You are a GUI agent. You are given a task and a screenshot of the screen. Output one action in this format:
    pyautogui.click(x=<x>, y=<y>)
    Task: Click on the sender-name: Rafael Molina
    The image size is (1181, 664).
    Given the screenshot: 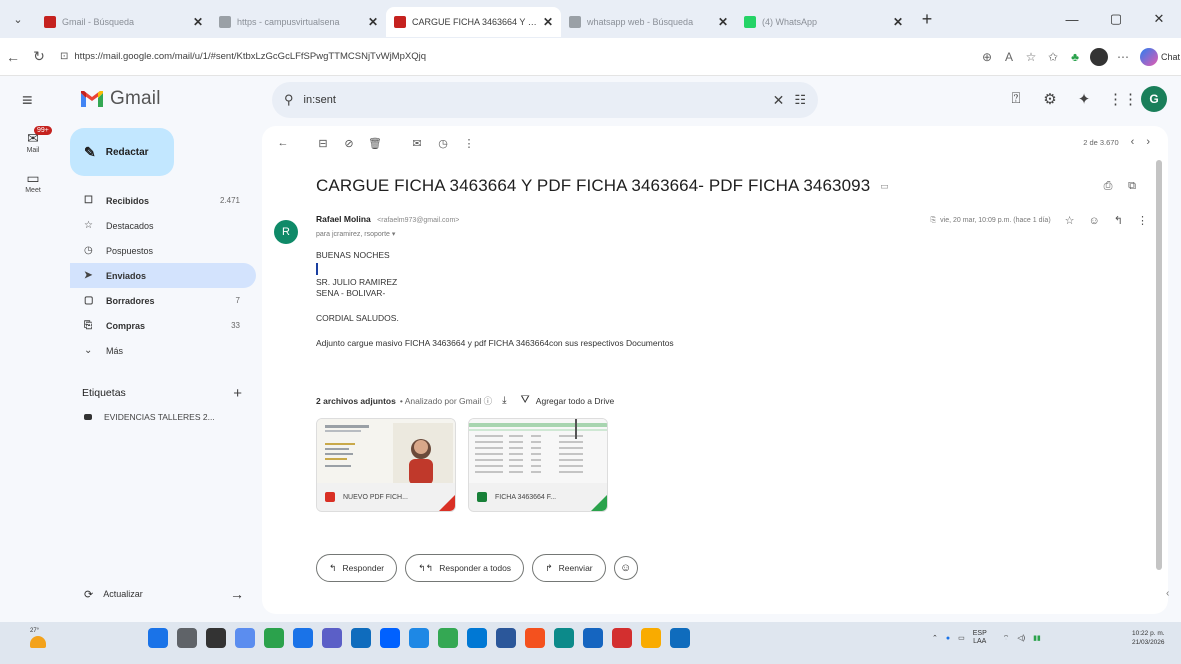 What is the action you would take?
    pyautogui.click(x=343, y=219)
    